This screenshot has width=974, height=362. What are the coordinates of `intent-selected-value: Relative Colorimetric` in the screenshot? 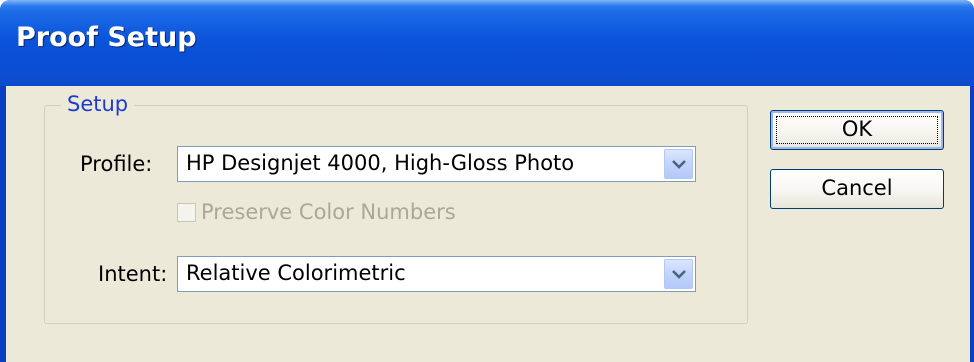 It's located at (296, 273).